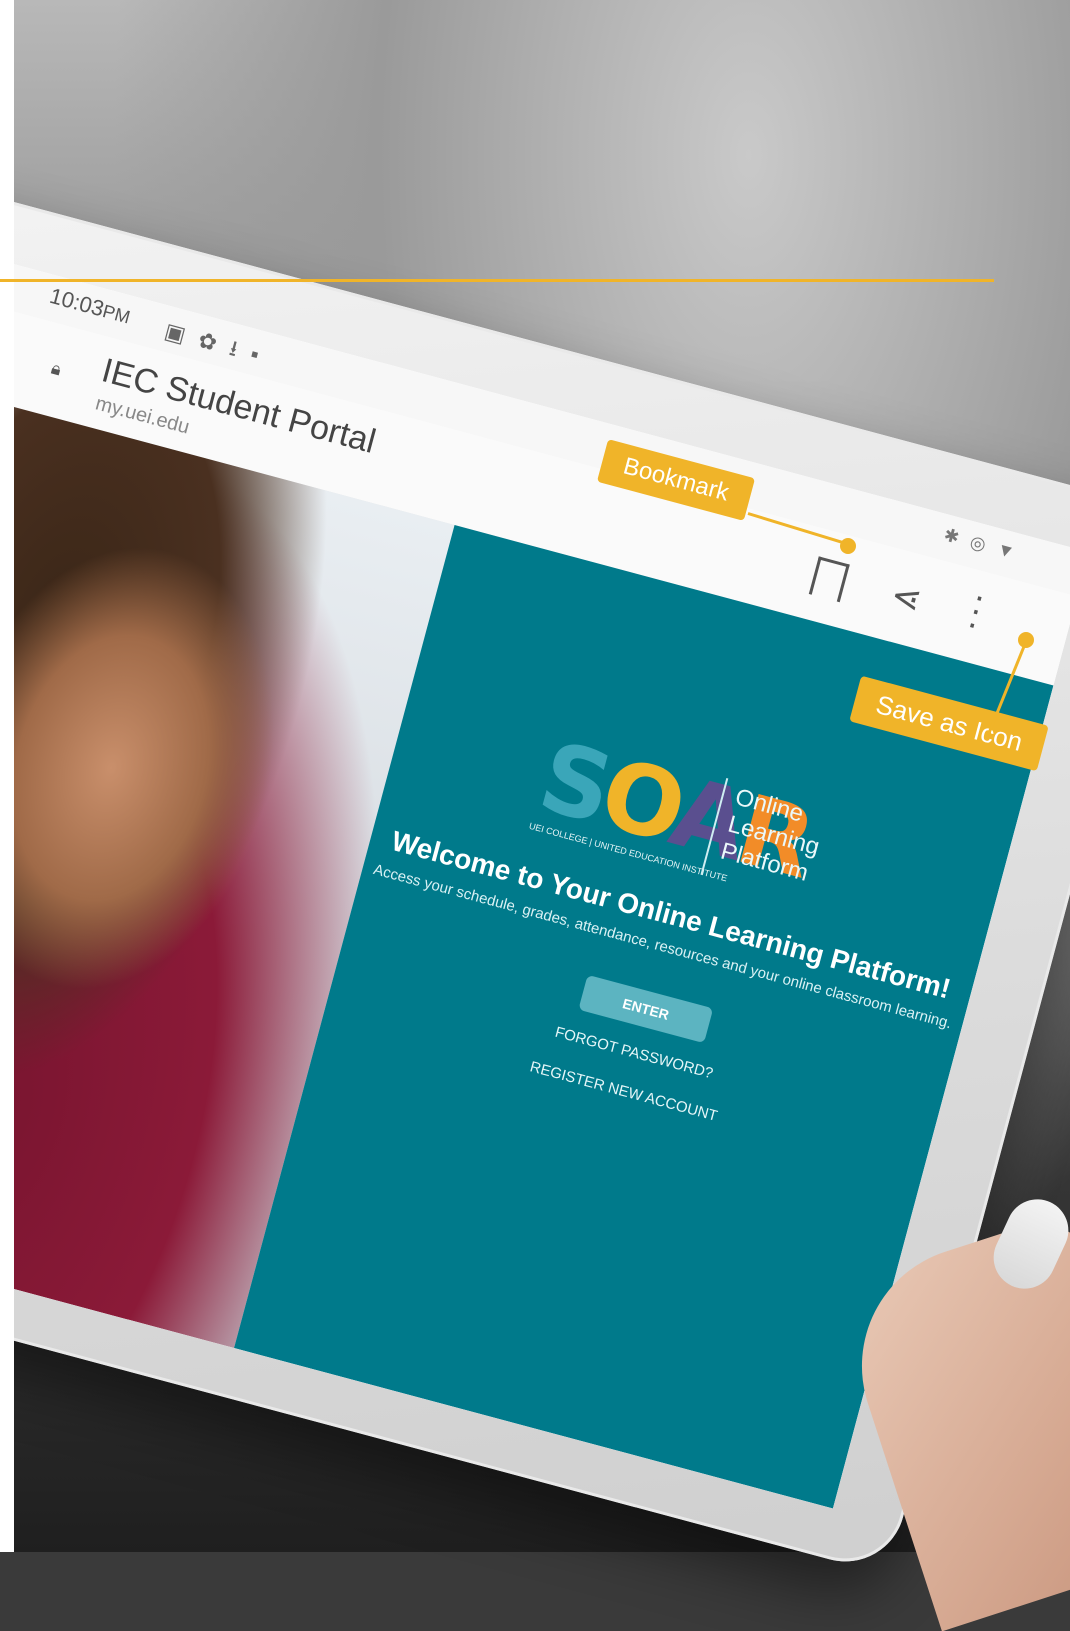  Describe the element at coordinates (848, 546) in the screenshot. I see `callout-bookmark-dot` at that location.